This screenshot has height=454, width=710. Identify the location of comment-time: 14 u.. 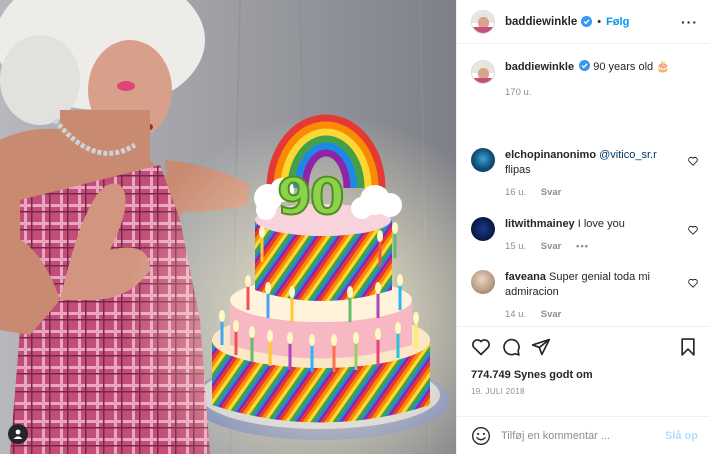
(515, 314).